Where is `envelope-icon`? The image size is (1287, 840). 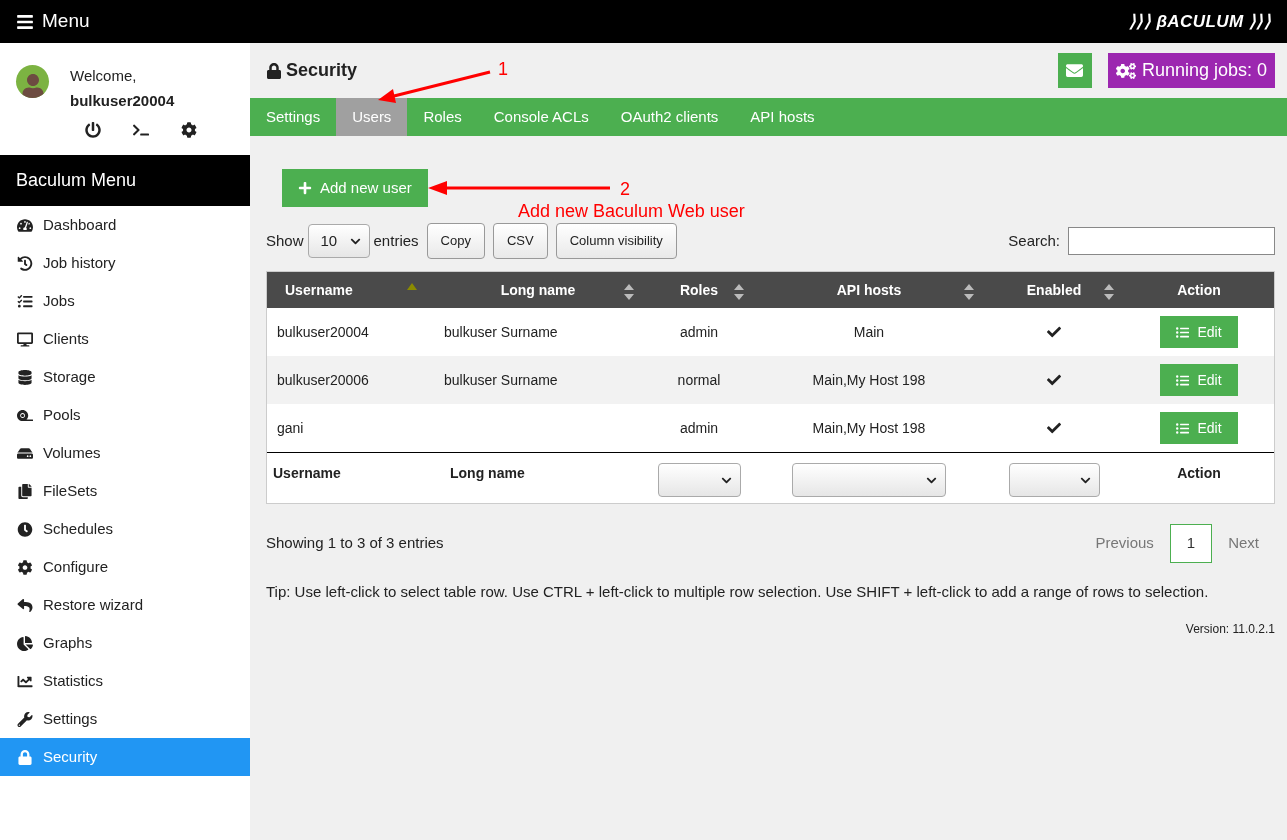 envelope-icon is located at coordinates (1075, 70).